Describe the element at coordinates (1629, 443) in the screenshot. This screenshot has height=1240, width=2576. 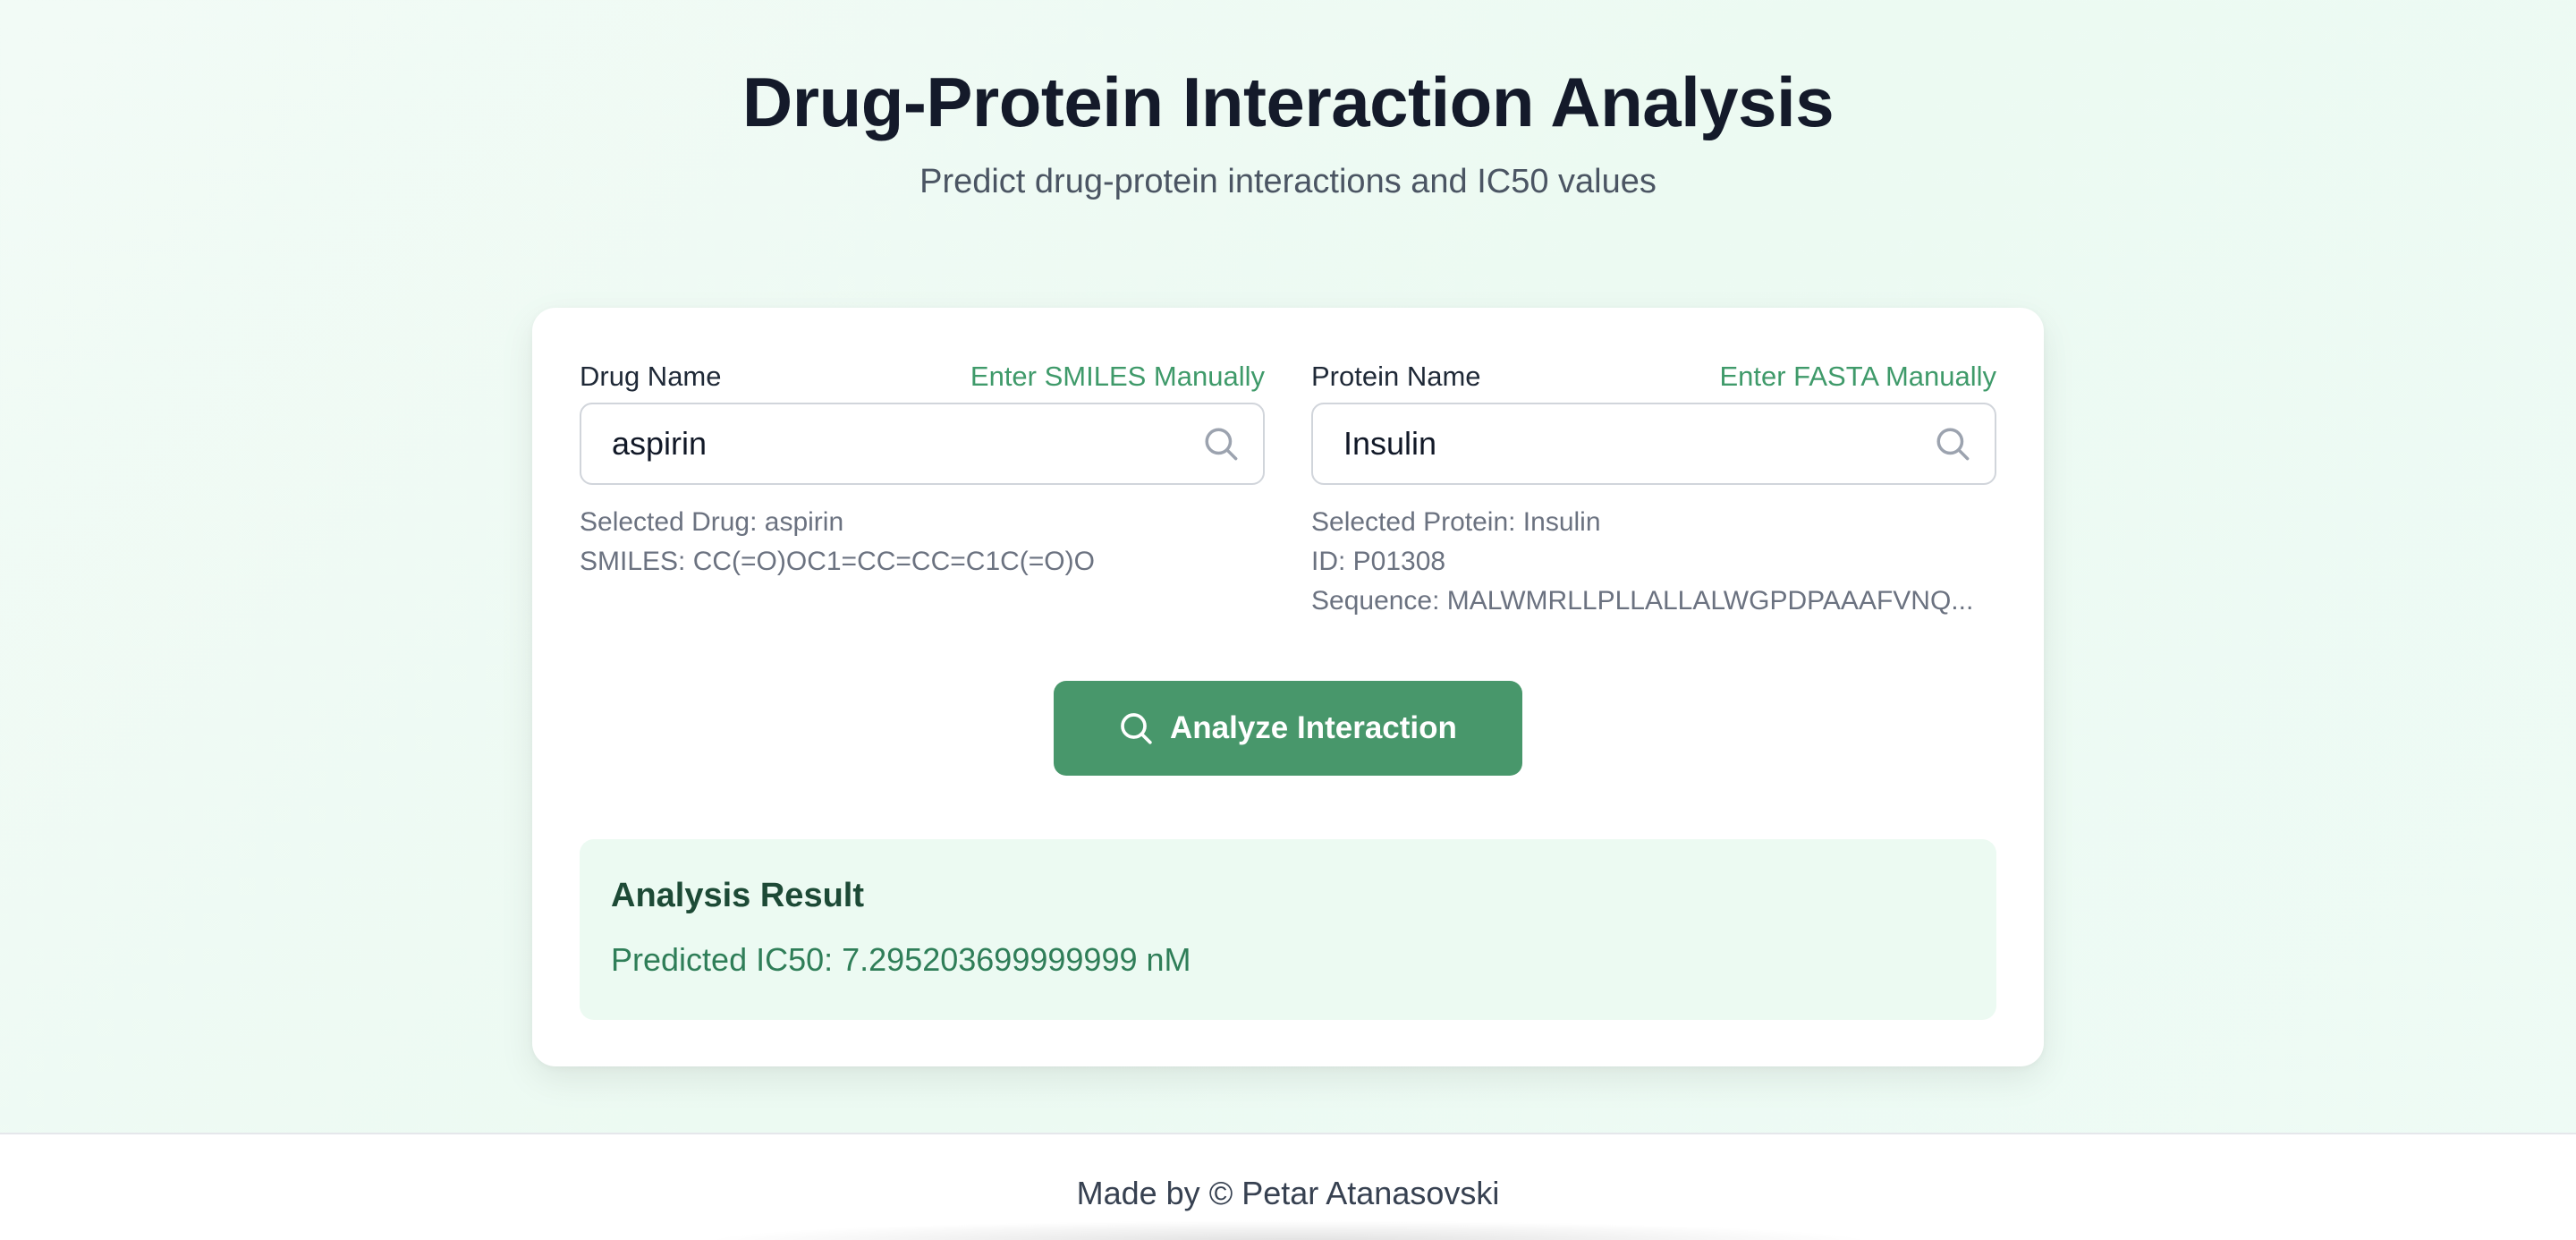
I see `protein-search-input` at that location.